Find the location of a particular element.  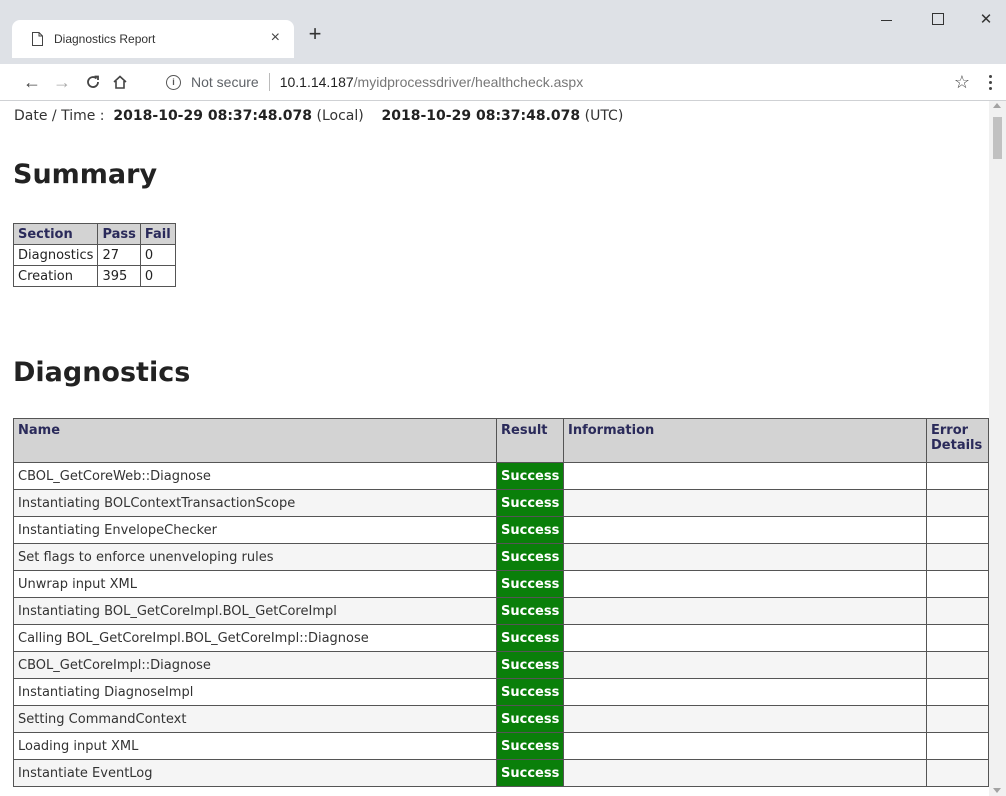

reload-button is located at coordinates (93, 82).